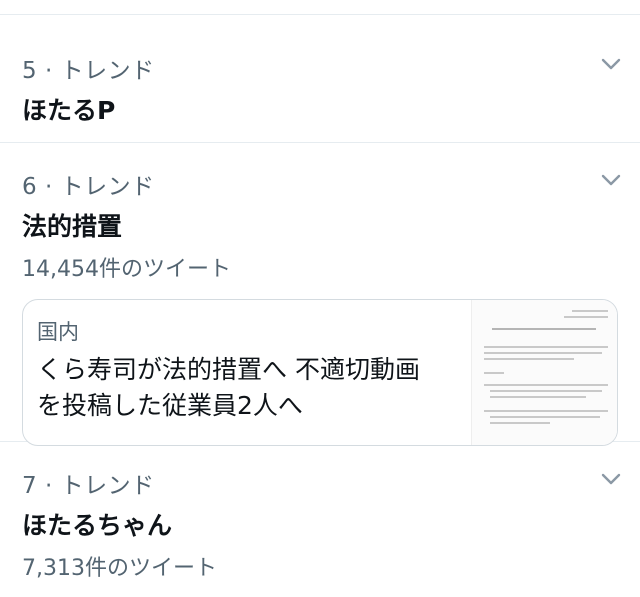  What do you see at coordinates (119, 568) in the screenshot?
I see `tweet-count: 7,313件のツイート` at bounding box center [119, 568].